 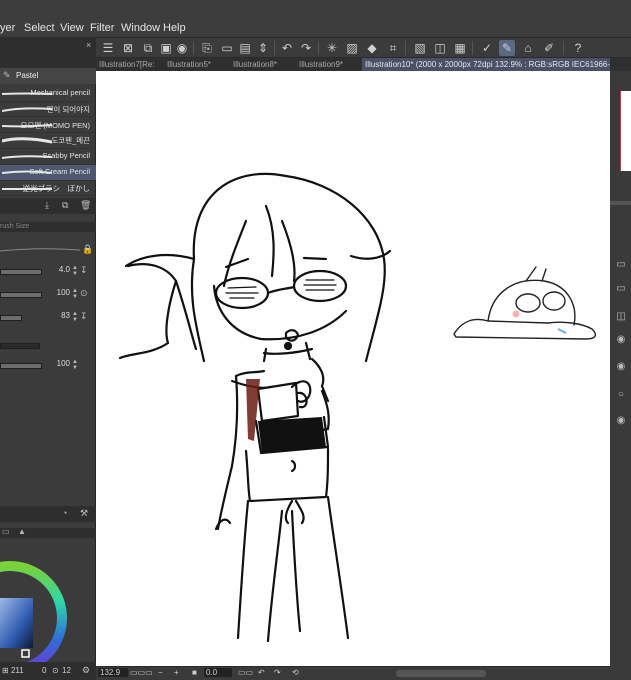 What do you see at coordinates (194, 64) in the screenshot?
I see `tab-illustration5: Illustration5*` at bounding box center [194, 64].